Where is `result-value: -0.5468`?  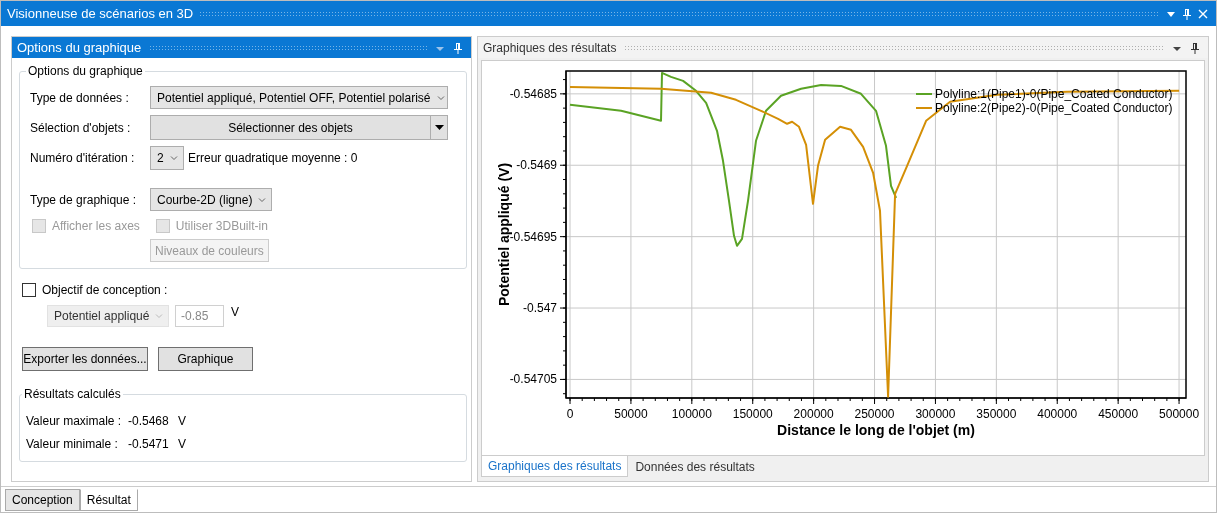 result-value: -0.5468 is located at coordinates (149, 421).